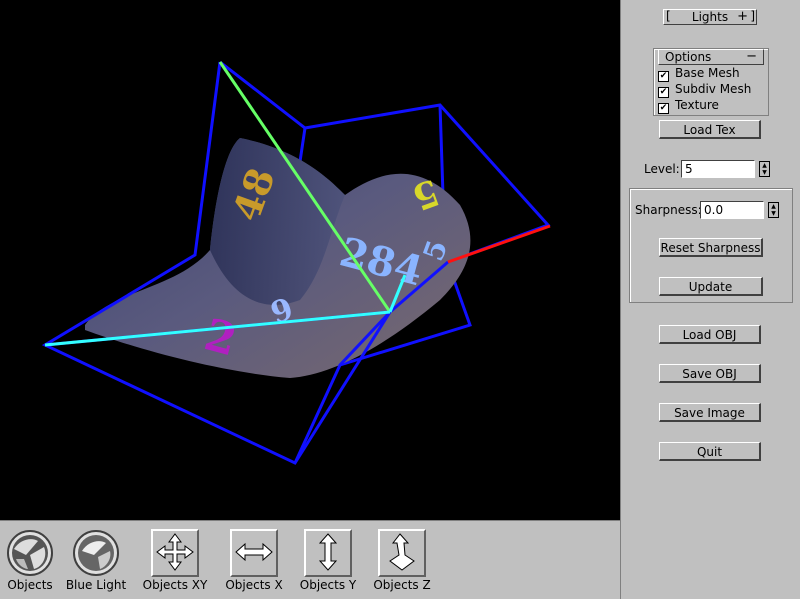 The width and height of the screenshot is (800, 599). What do you see at coordinates (707, 73) in the screenshot?
I see `checkbox-label: Base Mesh` at bounding box center [707, 73].